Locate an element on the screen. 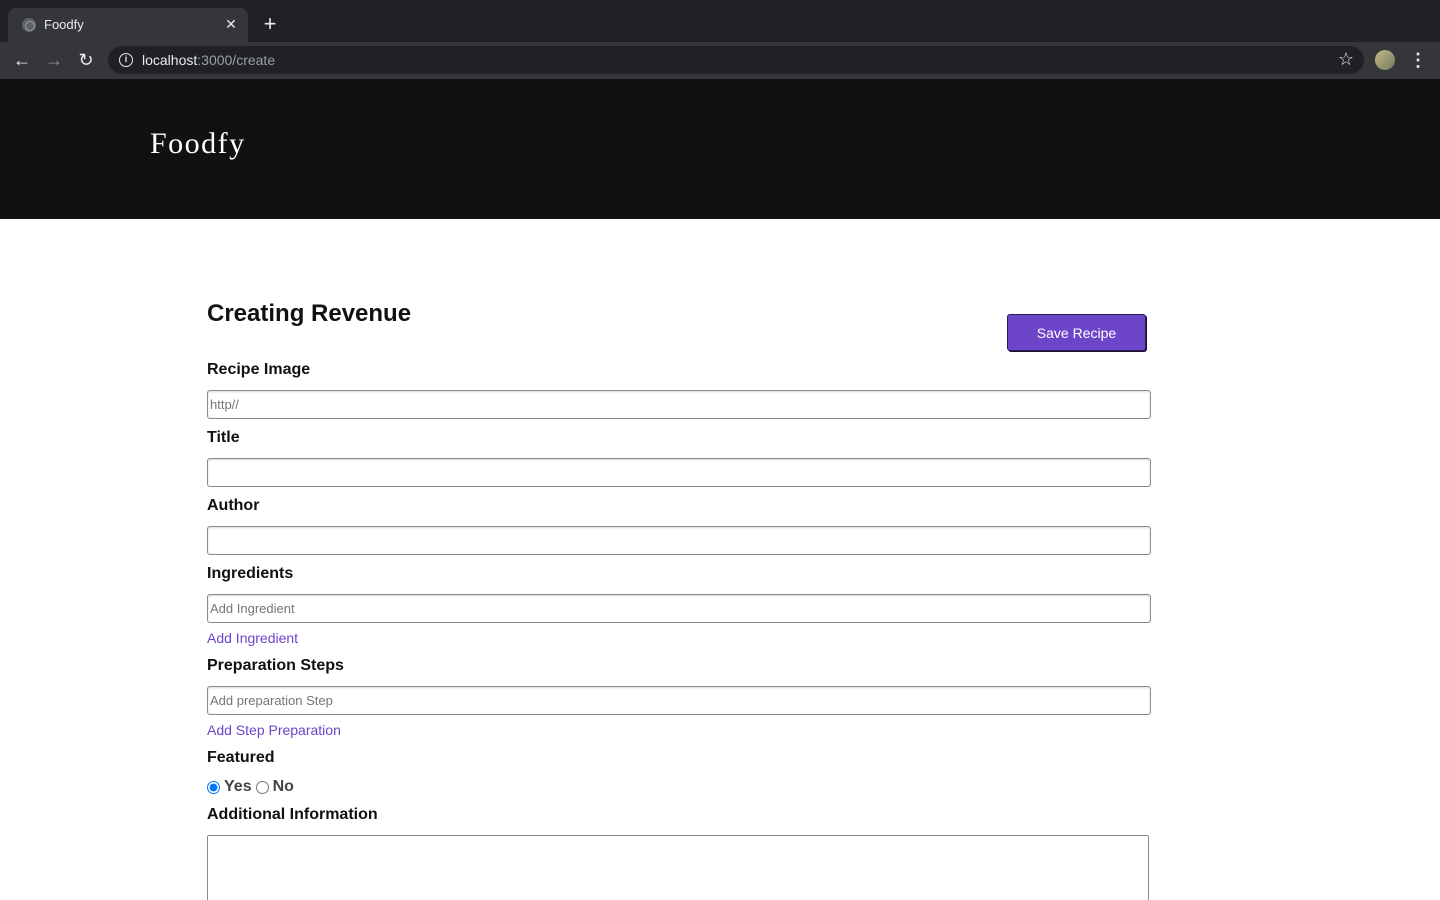 This screenshot has width=1440, height=900. featured-options: Yes No is located at coordinates (252, 787).